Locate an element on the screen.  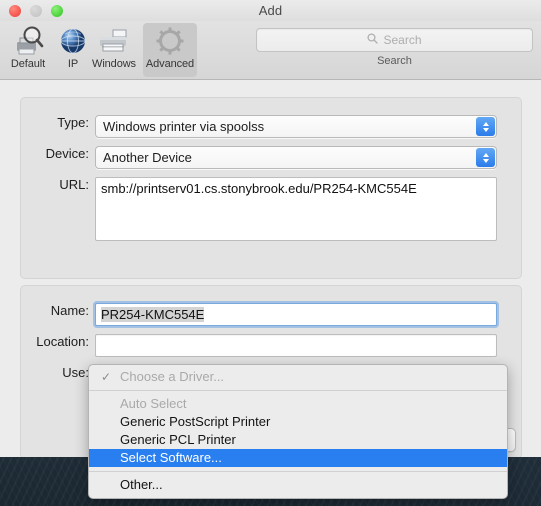
search-group: Search Search is located at coordinates (394, 47).